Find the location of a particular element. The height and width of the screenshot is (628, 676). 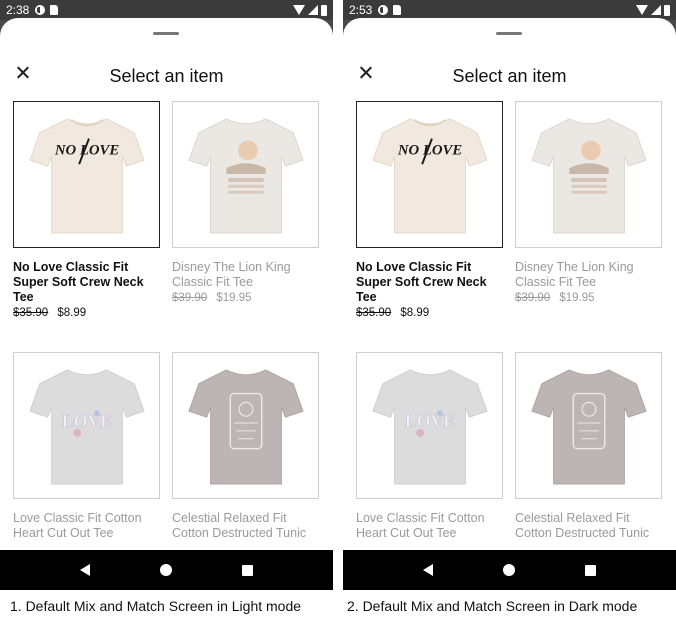

status-time: 2:38 is located at coordinates (18, 10).